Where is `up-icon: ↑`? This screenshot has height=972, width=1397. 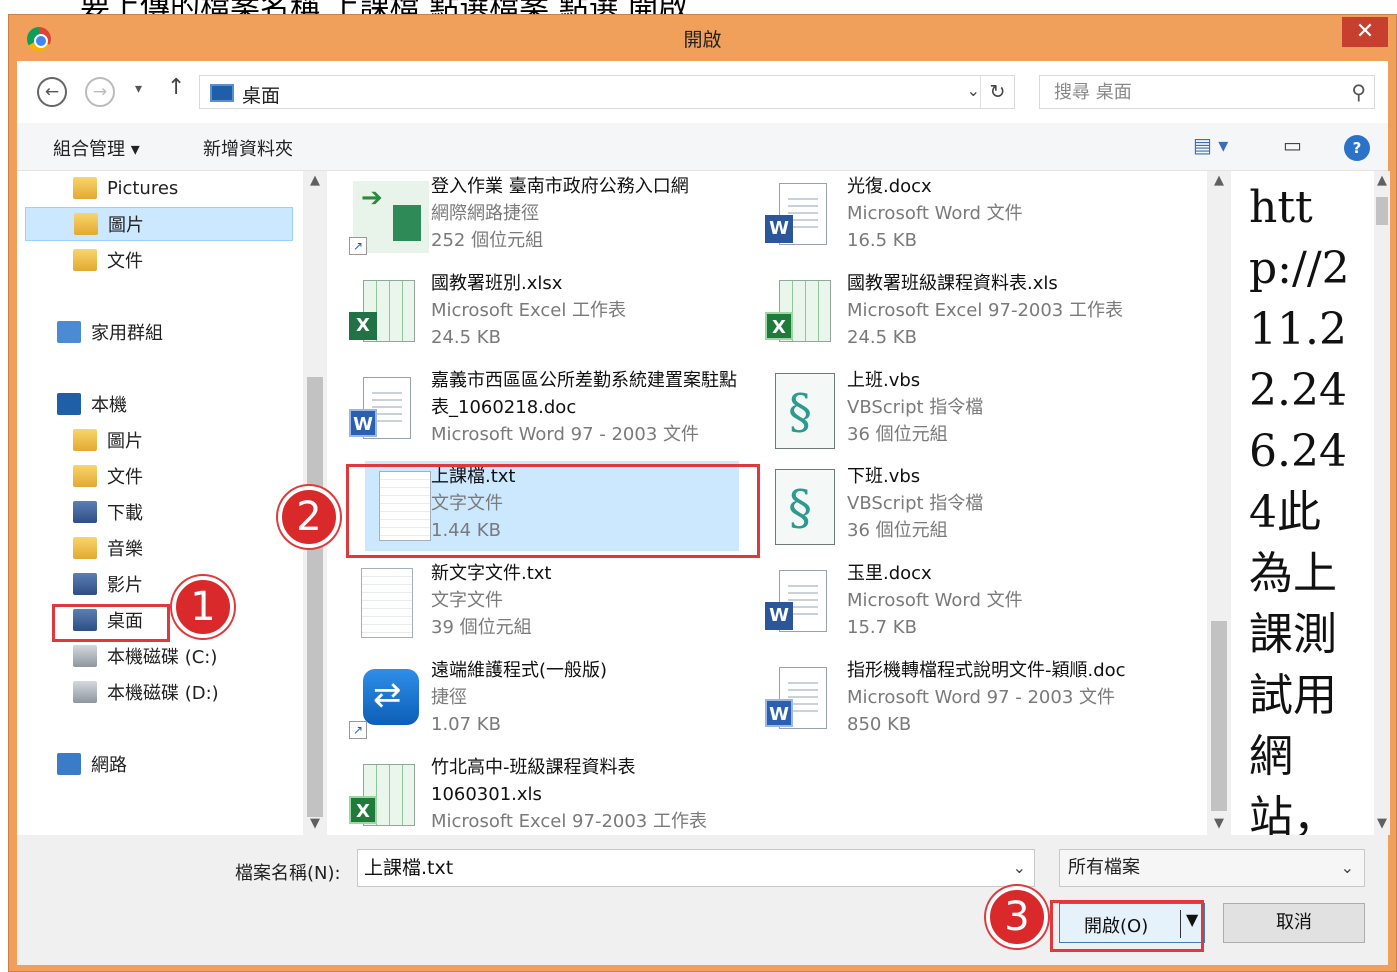 up-icon: ↑ is located at coordinates (176, 87).